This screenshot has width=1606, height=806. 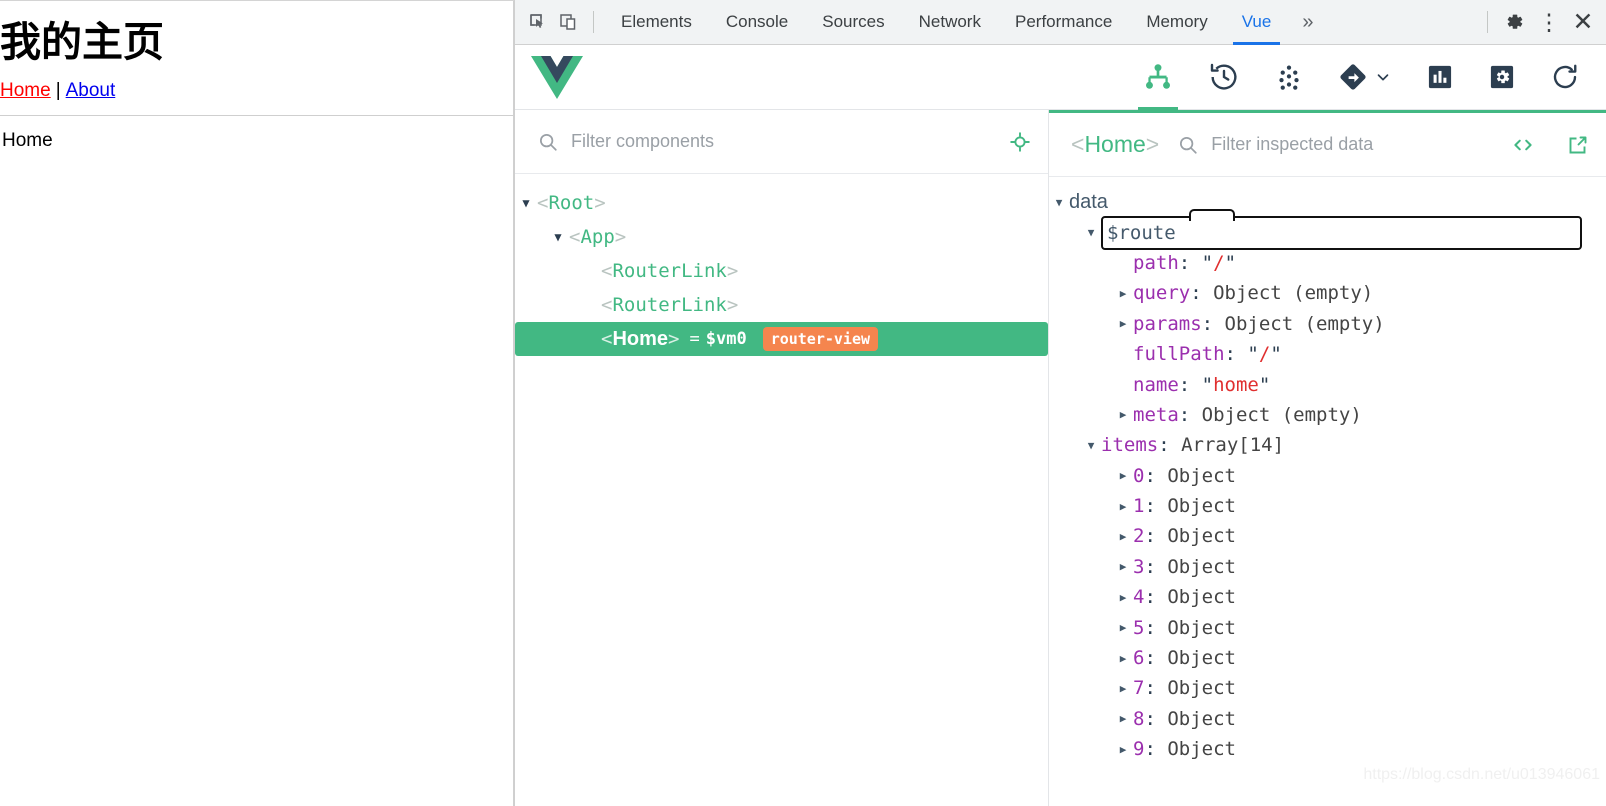 What do you see at coordinates (1327, 597) in the screenshot?
I see `data-row-item-4: ▶ 4: Object` at bounding box center [1327, 597].